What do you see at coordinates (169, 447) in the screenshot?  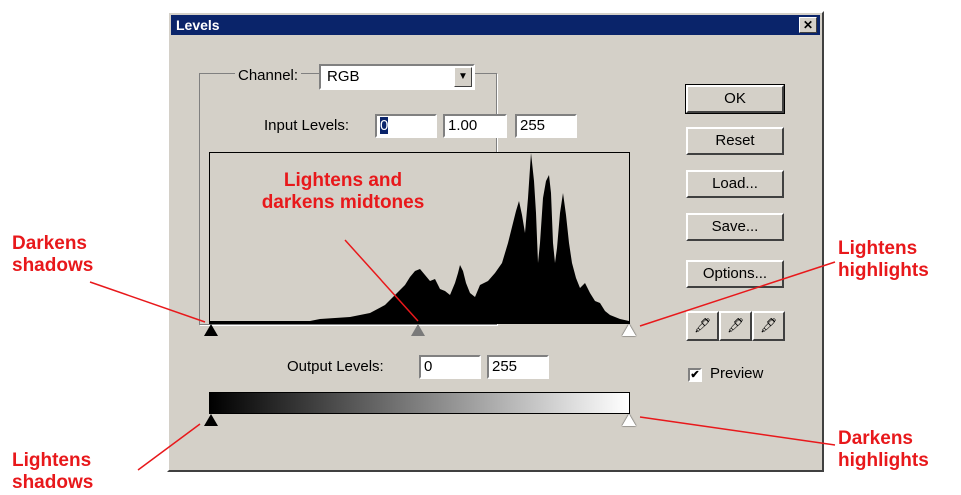 I see `lightens-shadows-line` at bounding box center [169, 447].